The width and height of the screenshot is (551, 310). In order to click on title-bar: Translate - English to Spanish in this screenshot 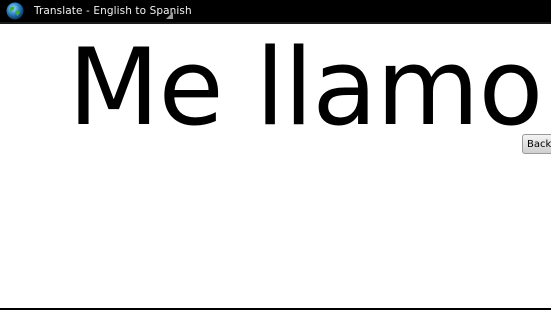, I will do `click(275, 11)`.